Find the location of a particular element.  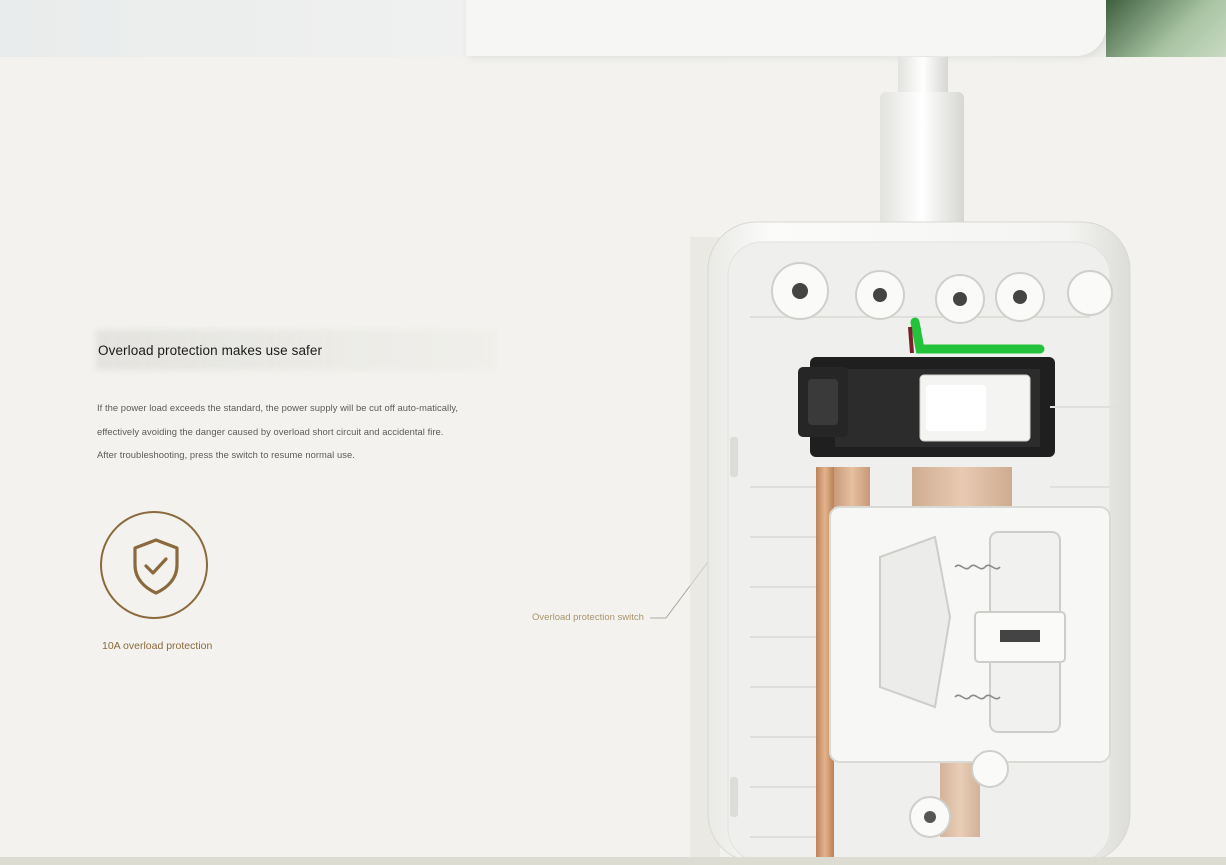

callout-label: Overload protection switch is located at coordinates (588, 617).